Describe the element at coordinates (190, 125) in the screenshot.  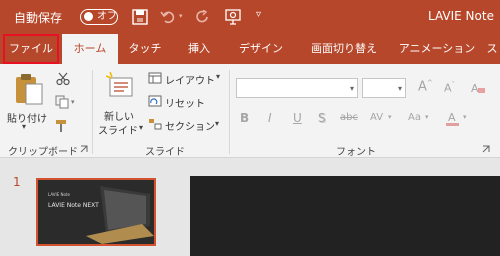
I see `section-label: セクション` at that location.